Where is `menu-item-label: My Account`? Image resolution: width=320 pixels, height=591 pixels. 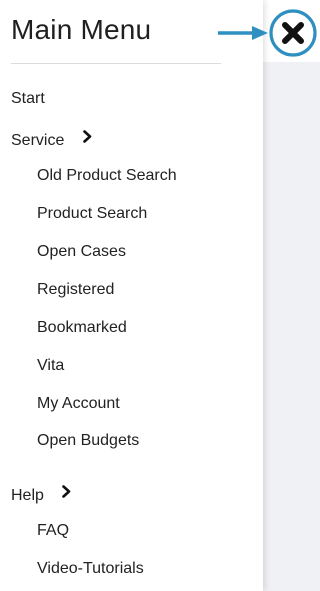 menu-item-label: My Account is located at coordinates (78, 403).